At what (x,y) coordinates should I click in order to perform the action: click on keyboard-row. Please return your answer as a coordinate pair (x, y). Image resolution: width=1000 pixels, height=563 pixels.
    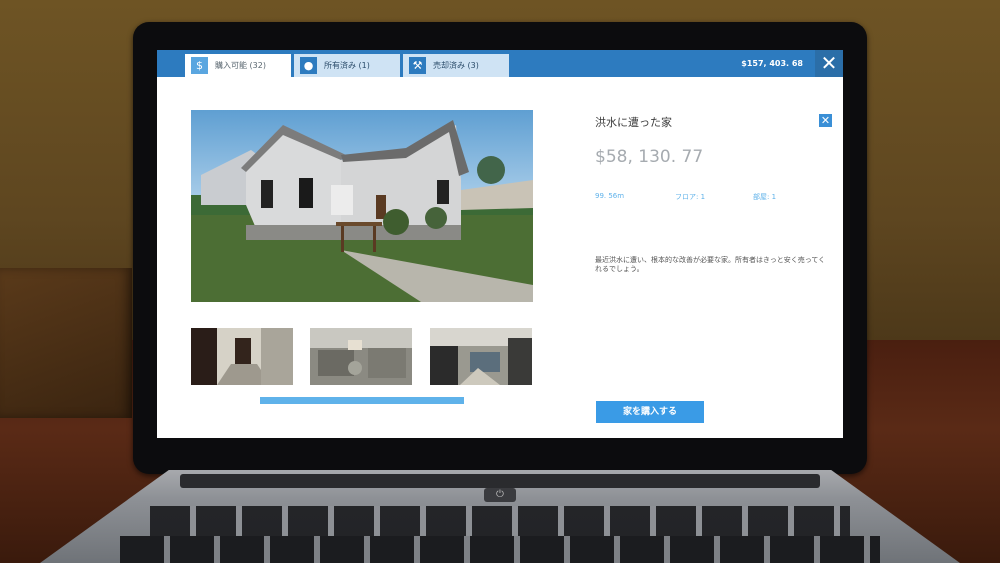
    Looking at the image, I should click on (500, 549).